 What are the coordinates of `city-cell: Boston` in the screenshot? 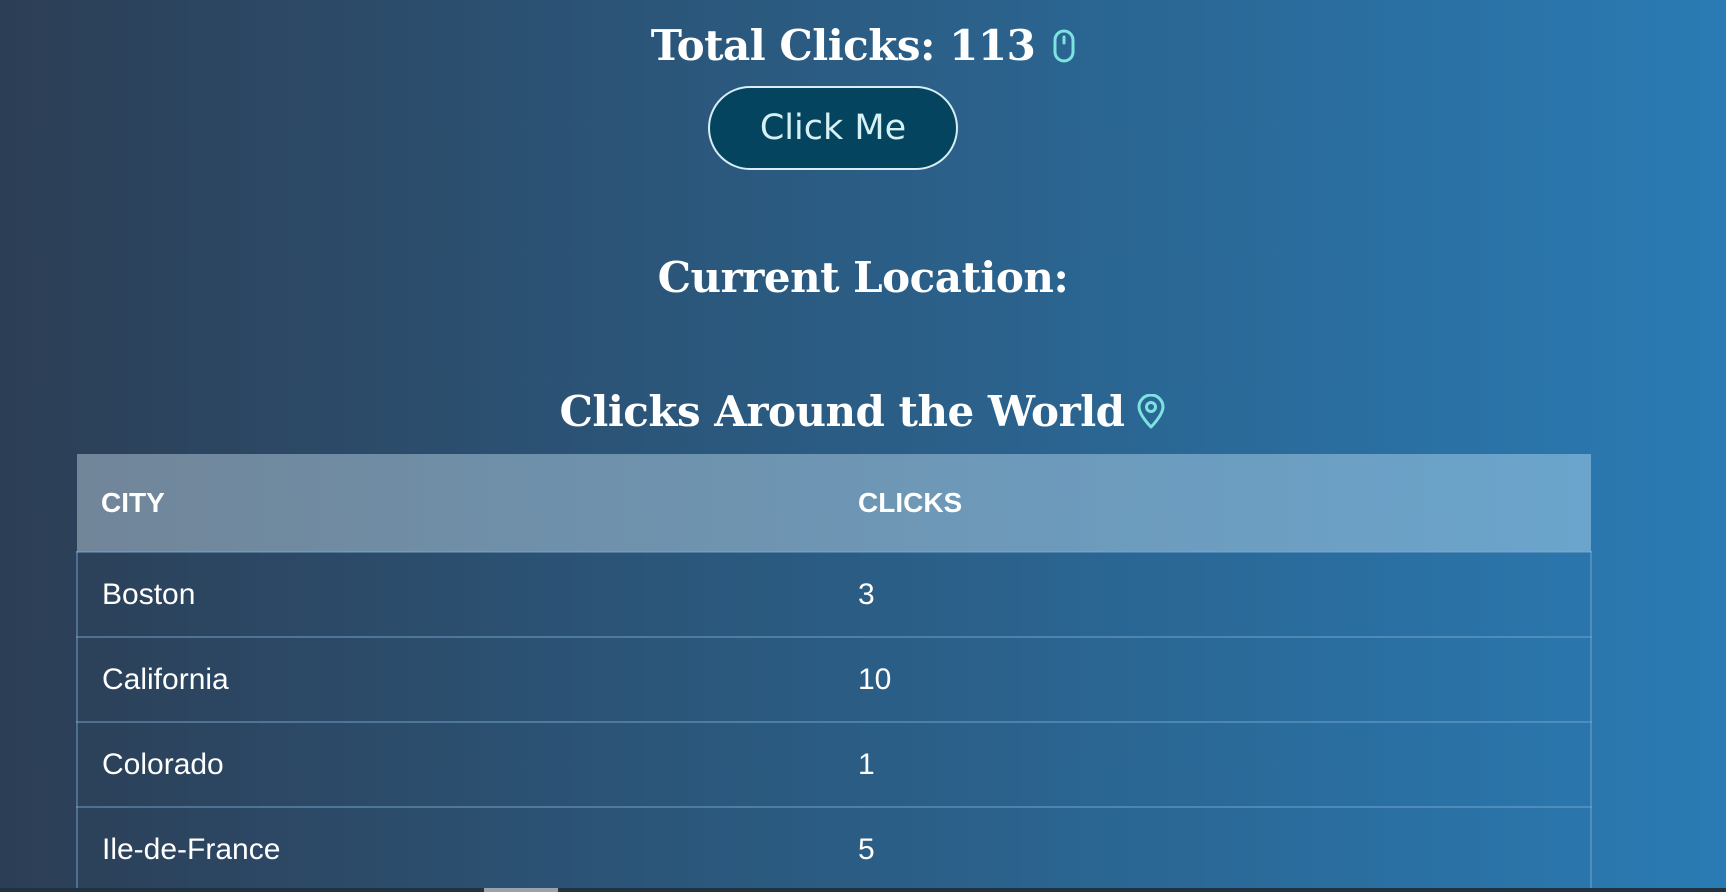 It's located at (455, 594).